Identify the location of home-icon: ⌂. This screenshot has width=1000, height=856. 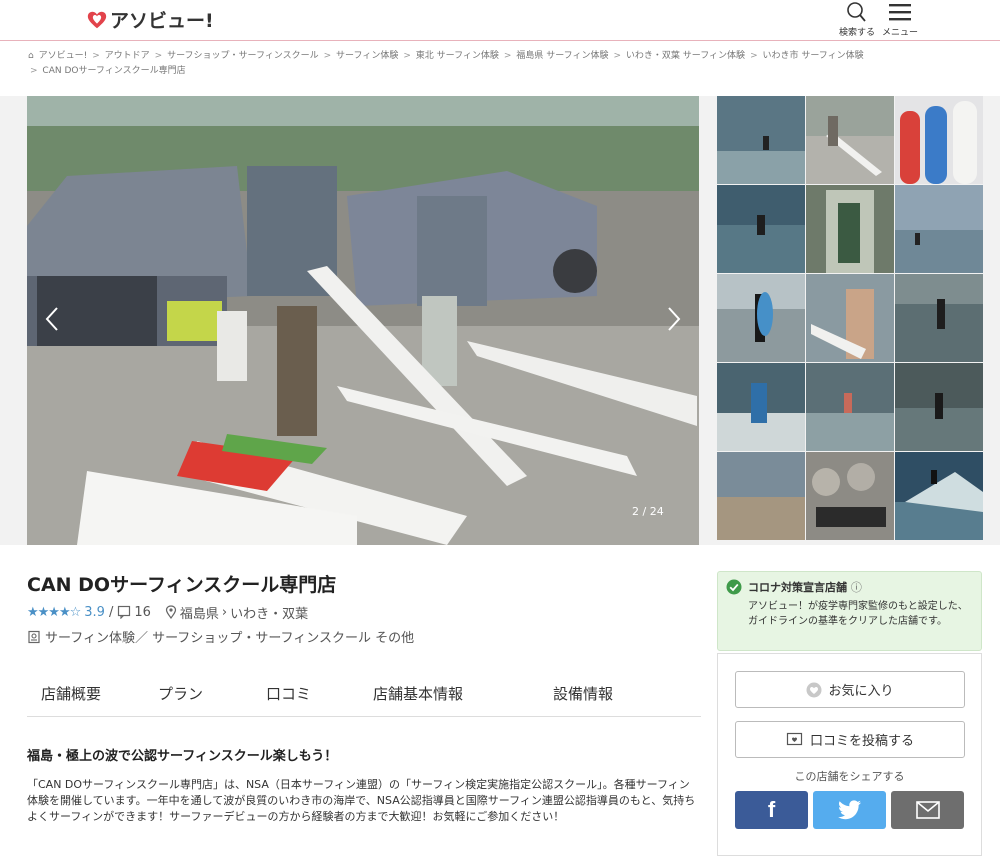
(31, 56).